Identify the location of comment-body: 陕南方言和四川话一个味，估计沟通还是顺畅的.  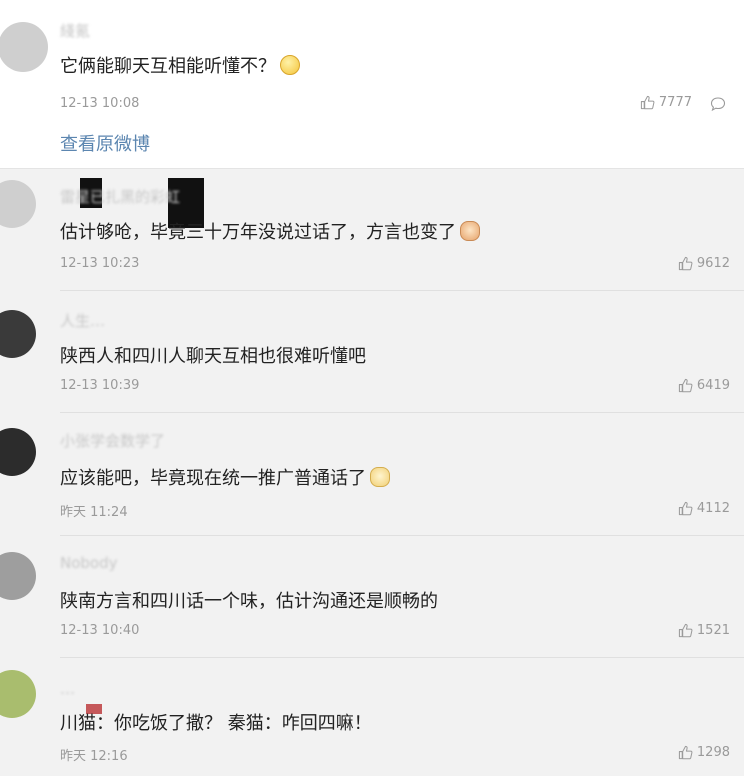
(249, 601).